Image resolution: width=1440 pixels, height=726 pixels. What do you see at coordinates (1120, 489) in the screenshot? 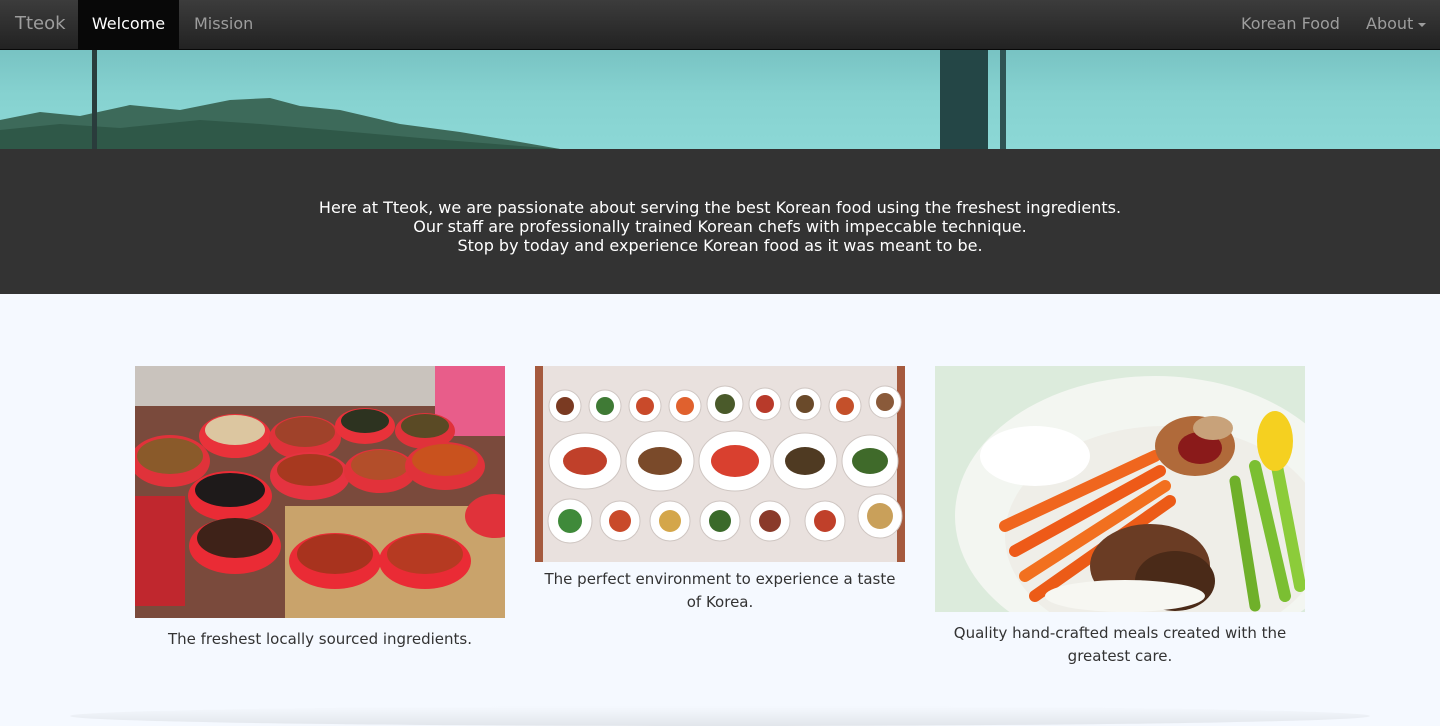
I see `bibimbap-image` at bounding box center [1120, 489].